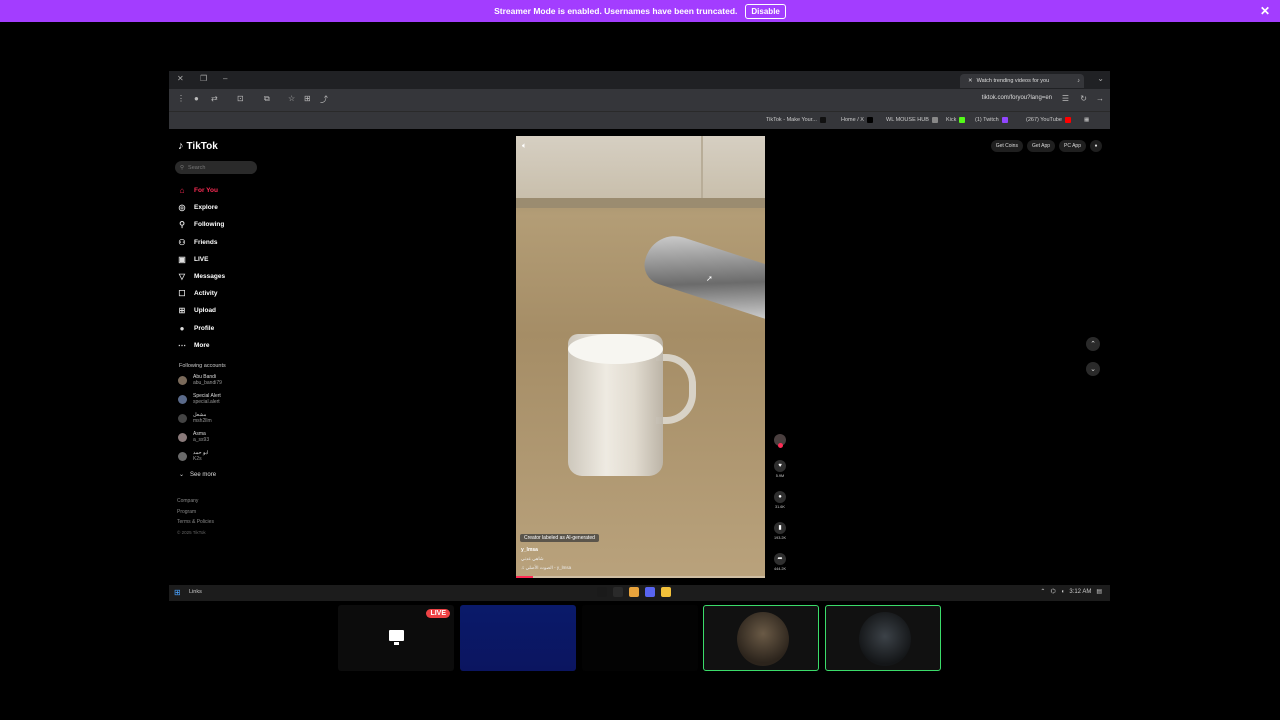  I want to click on tiktok-logo: ♪ TikTok, so click(198, 146).